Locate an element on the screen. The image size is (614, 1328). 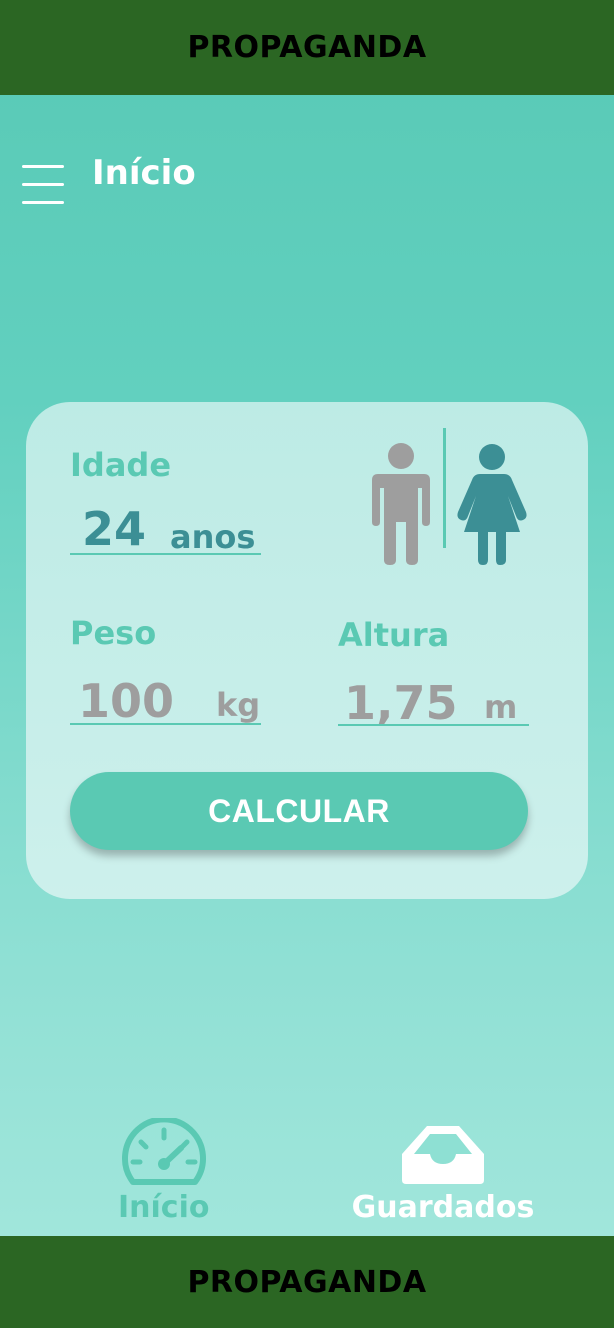
app-header: Início is located at coordinates (109, 173).